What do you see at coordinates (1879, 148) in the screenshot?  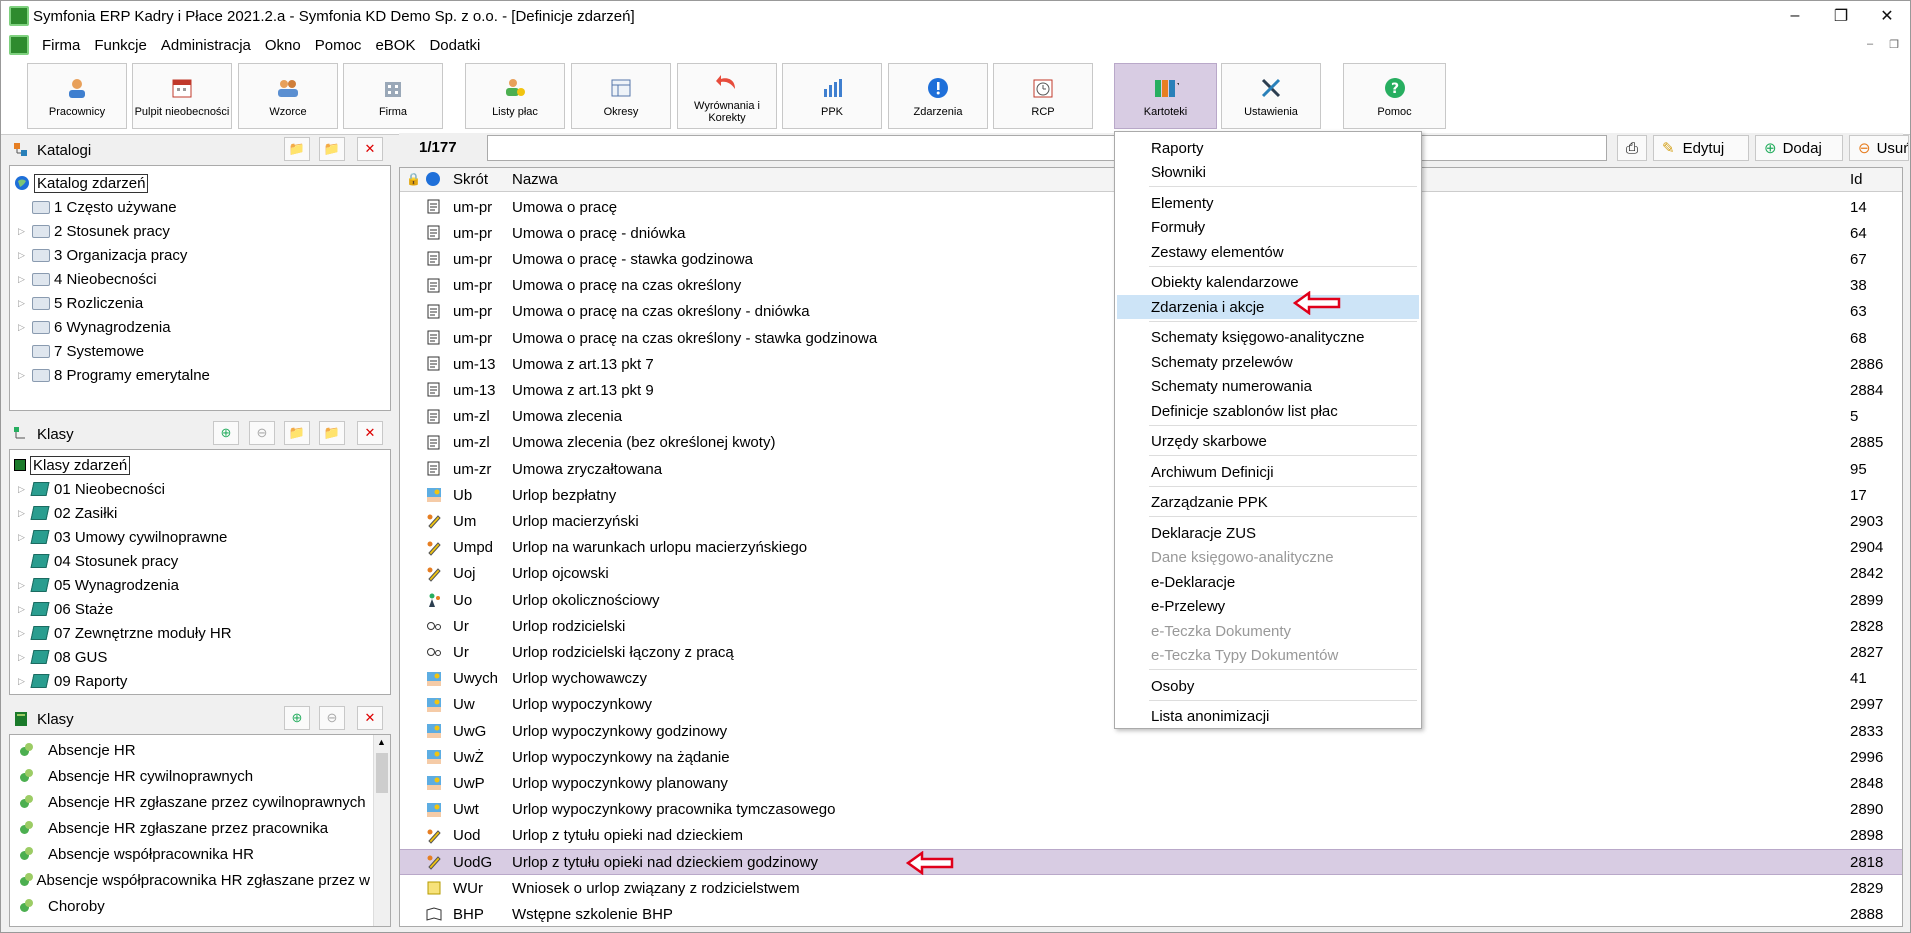 I see `remove-button: ⊖ Usuń` at bounding box center [1879, 148].